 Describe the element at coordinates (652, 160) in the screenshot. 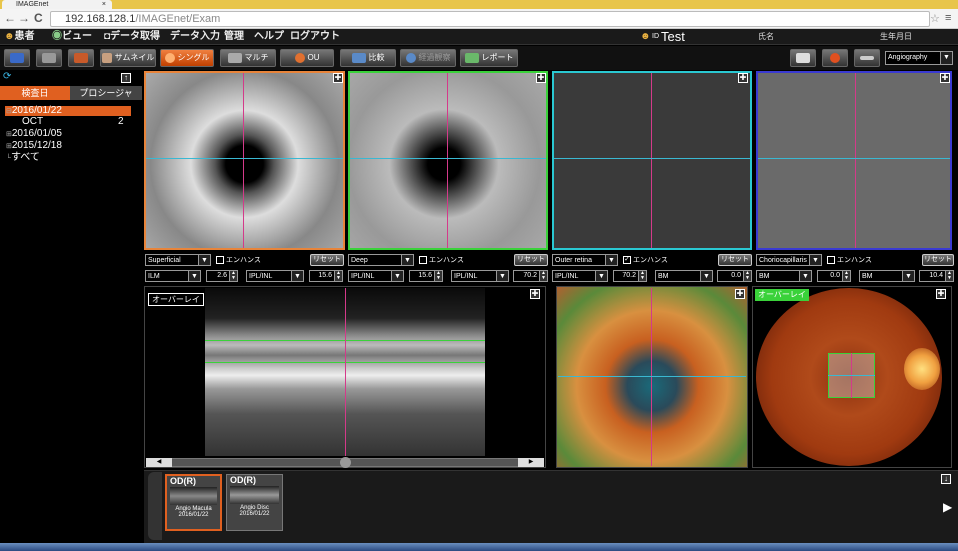

I see `angio-outer-retina-image` at that location.